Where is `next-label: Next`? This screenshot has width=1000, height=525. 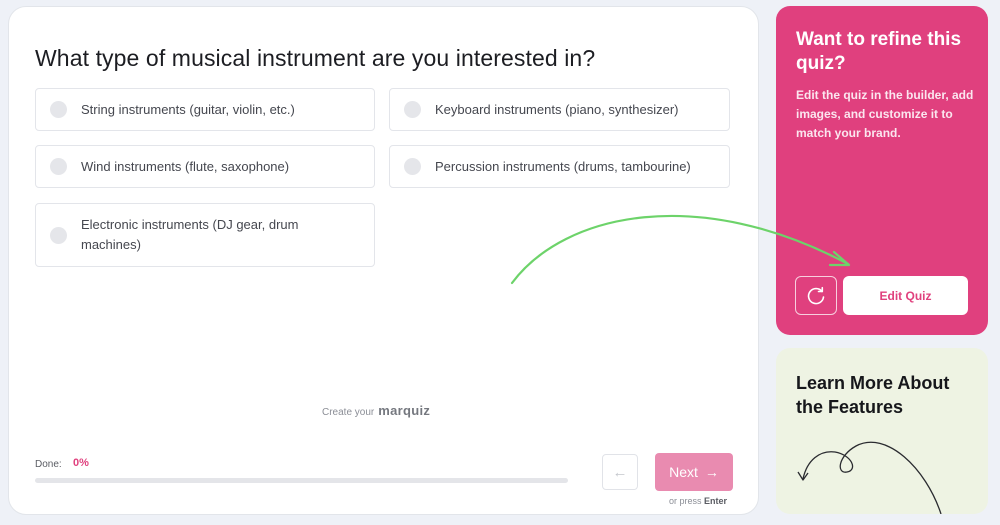 next-label: Next is located at coordinates (683, 472).